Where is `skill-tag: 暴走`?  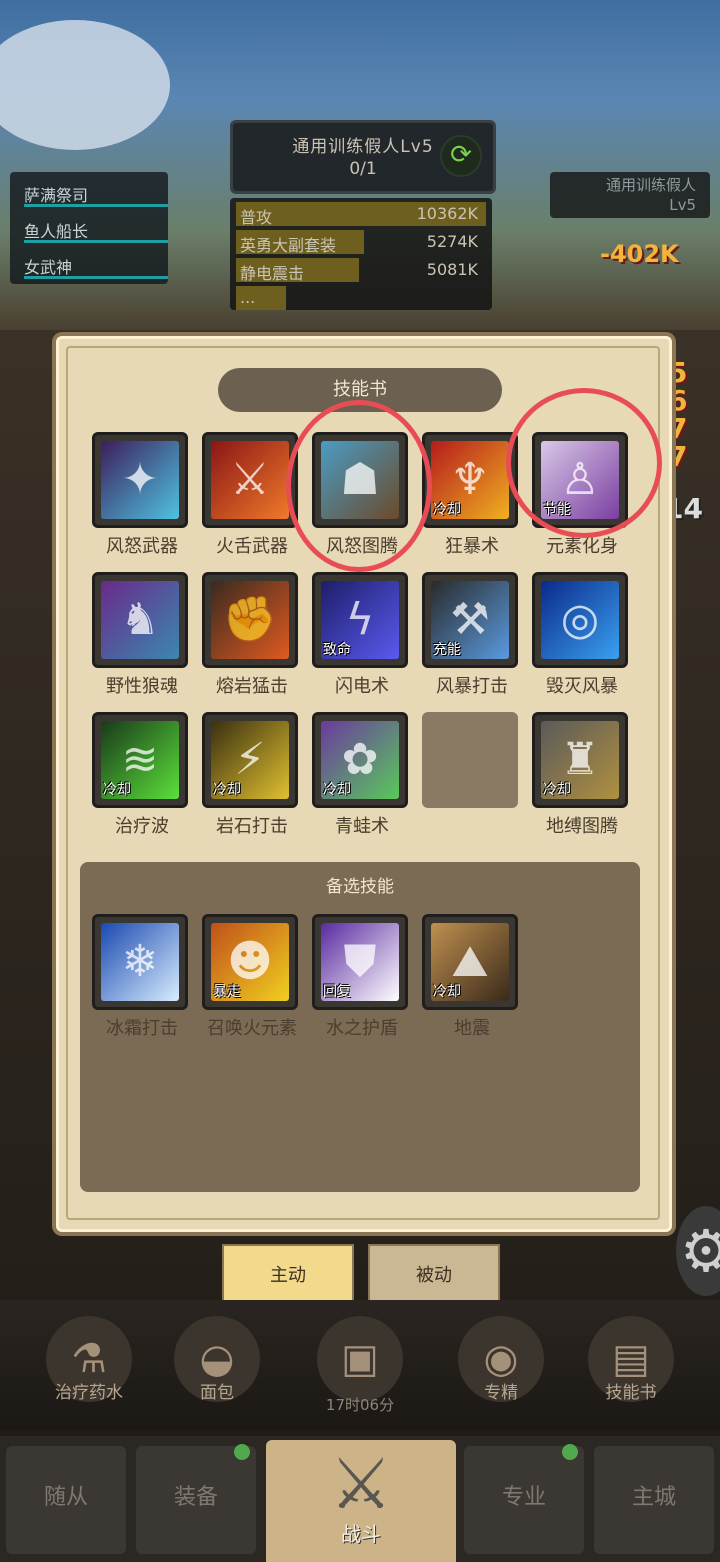 skill-tag: 暴走 is located at coordinates (227, 992).